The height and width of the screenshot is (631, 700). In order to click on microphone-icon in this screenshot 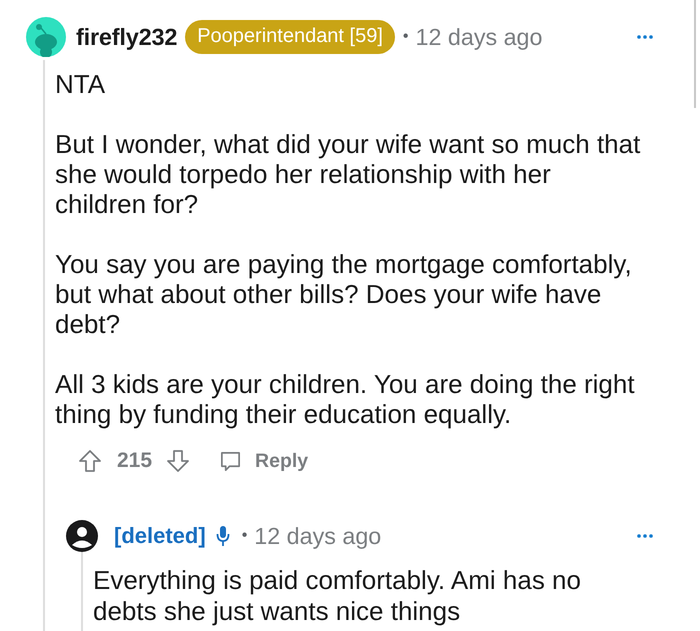, I will do `click(223, 536)`.